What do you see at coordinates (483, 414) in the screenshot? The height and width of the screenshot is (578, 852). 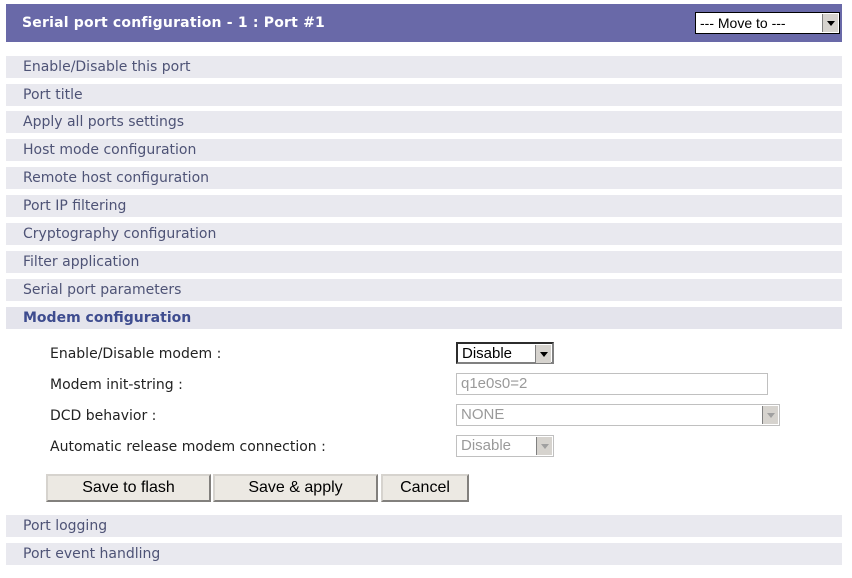 I see `dcd-behavior-value: NONE` at bounding box center [483, 414].